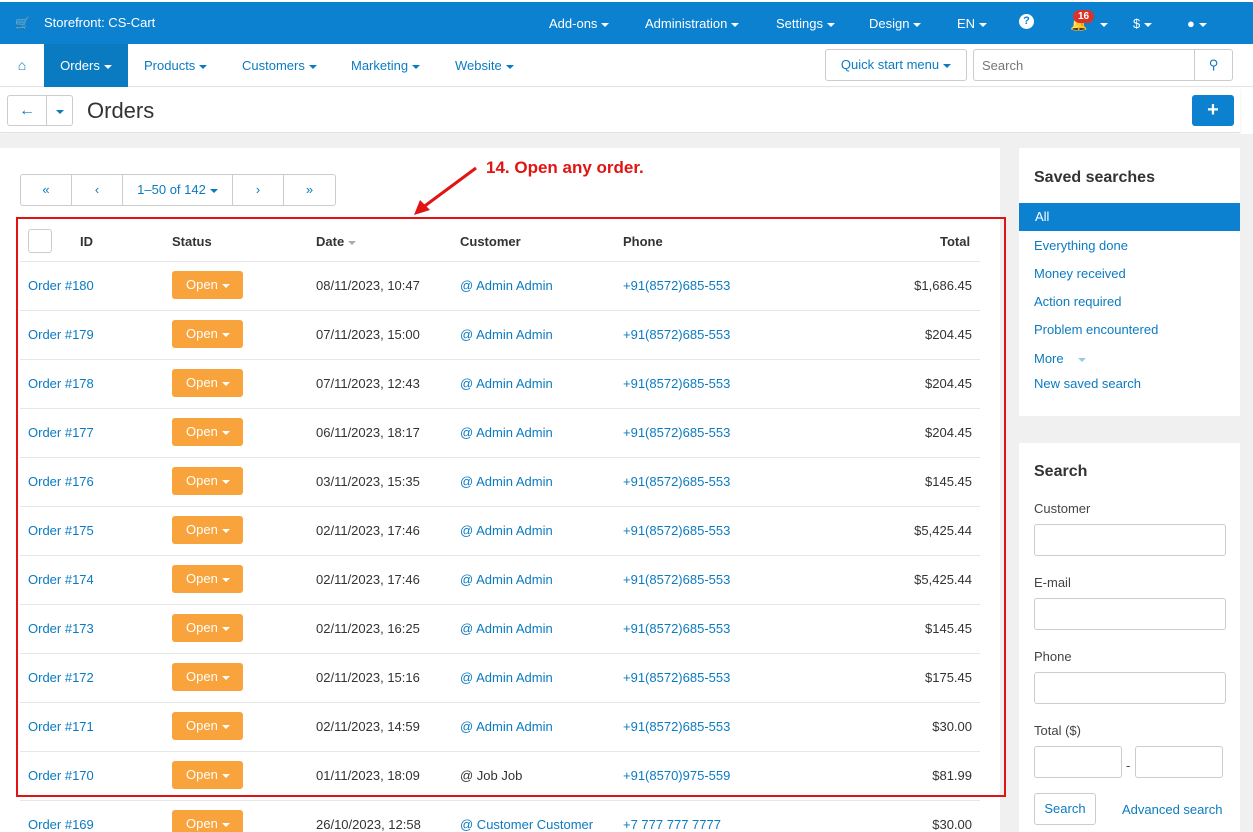  What do you see at coordinates (1080, 273) in the screenshot?
I see `saved-search-money-received: Money received` at bounding box center [1080, 273].